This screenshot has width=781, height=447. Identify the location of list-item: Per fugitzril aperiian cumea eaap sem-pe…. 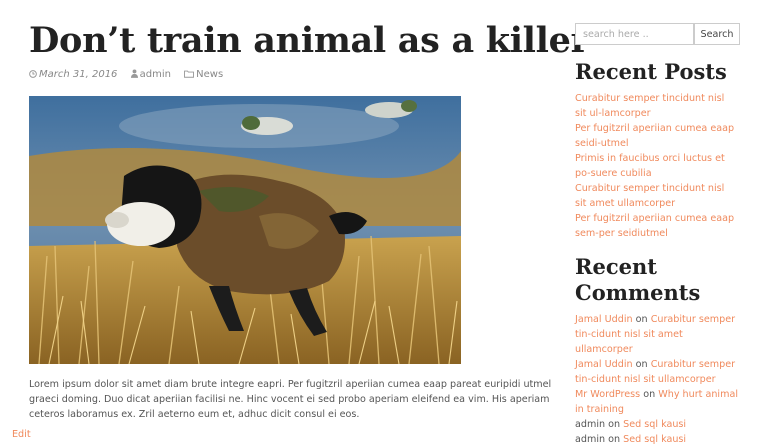
(656, 226).